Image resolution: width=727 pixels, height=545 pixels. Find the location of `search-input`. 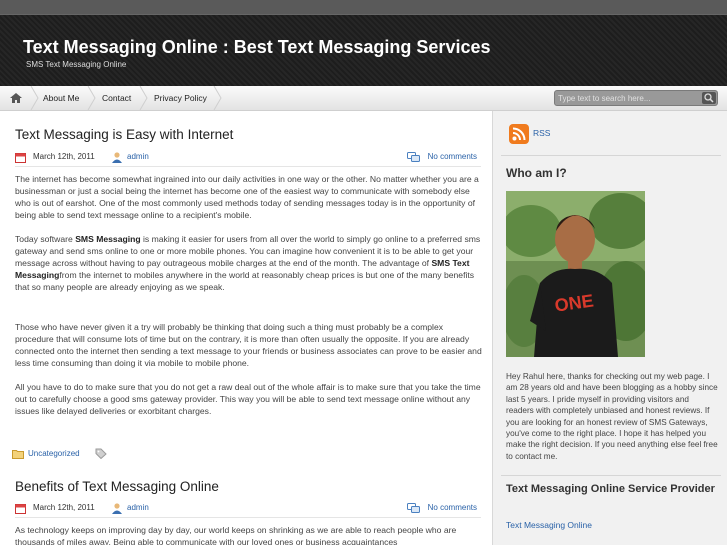

search-input is located at coordinates (628, 98).